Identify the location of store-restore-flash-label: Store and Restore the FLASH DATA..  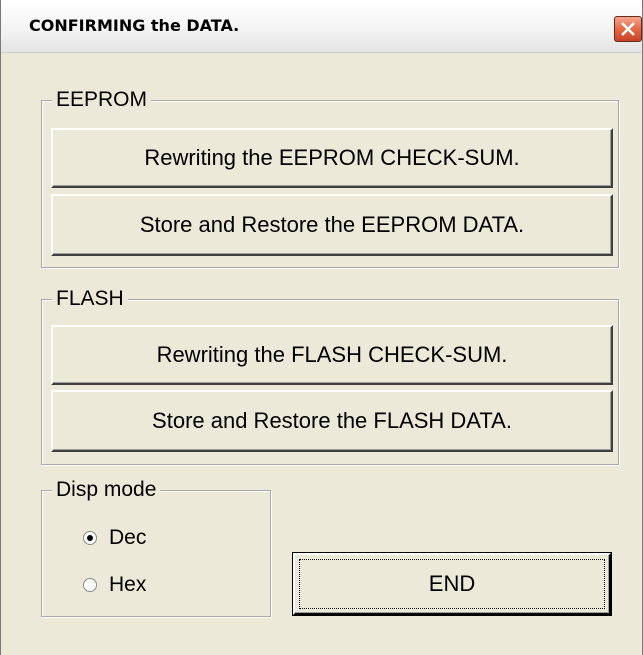
(332, 420).